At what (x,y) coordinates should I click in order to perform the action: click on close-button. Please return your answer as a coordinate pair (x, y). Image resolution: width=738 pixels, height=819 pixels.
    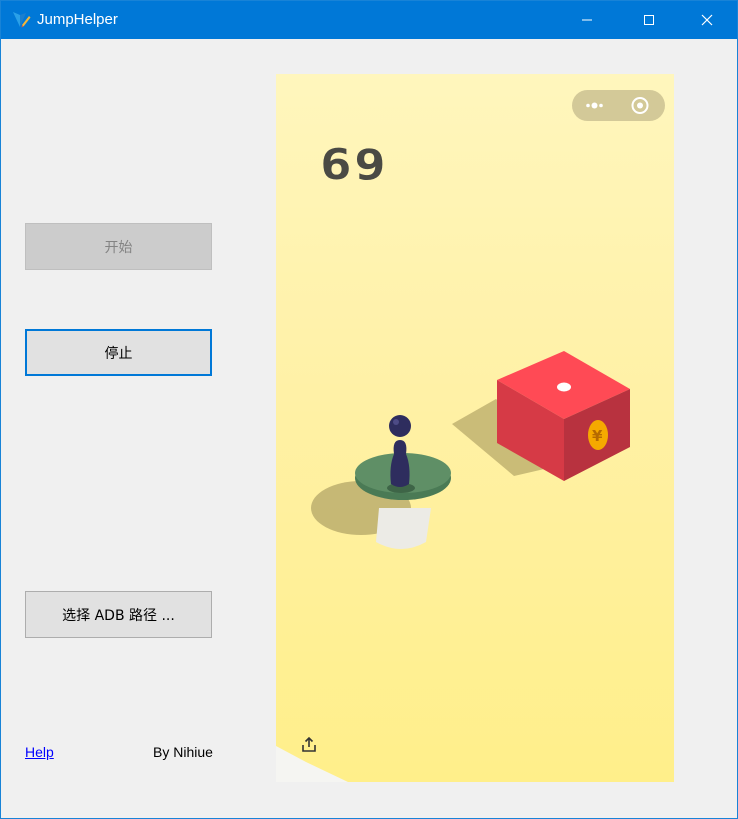
    Looking at the image, I should click on (707, 20).